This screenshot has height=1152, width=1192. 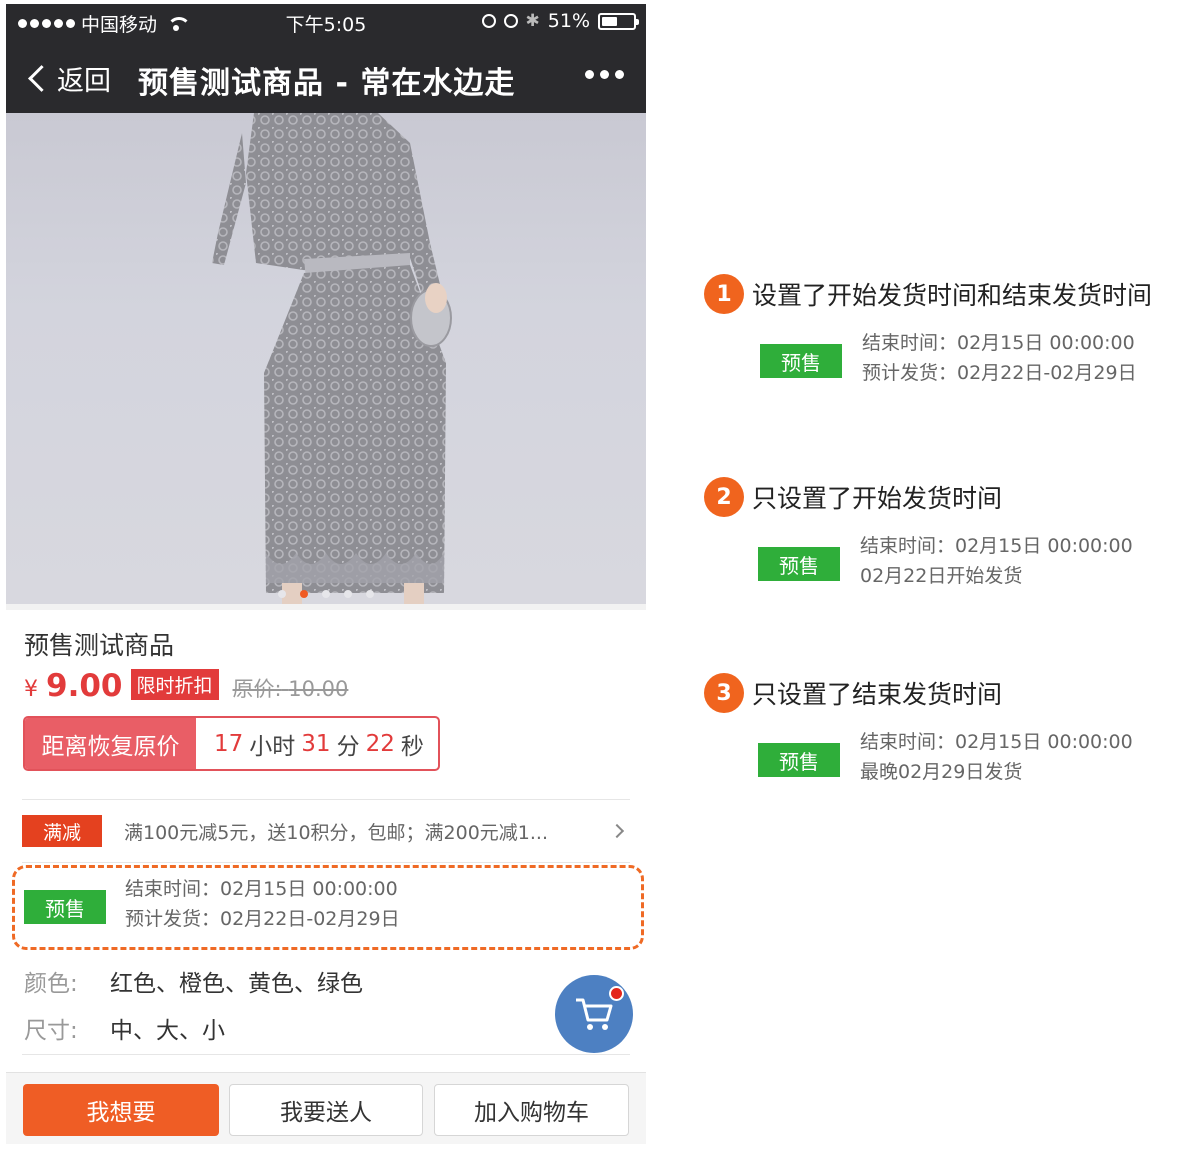 What do you see at coordinates (724, 294) in the screenshot?
I see `number-badge: 1` at bounding box center [724, 294].